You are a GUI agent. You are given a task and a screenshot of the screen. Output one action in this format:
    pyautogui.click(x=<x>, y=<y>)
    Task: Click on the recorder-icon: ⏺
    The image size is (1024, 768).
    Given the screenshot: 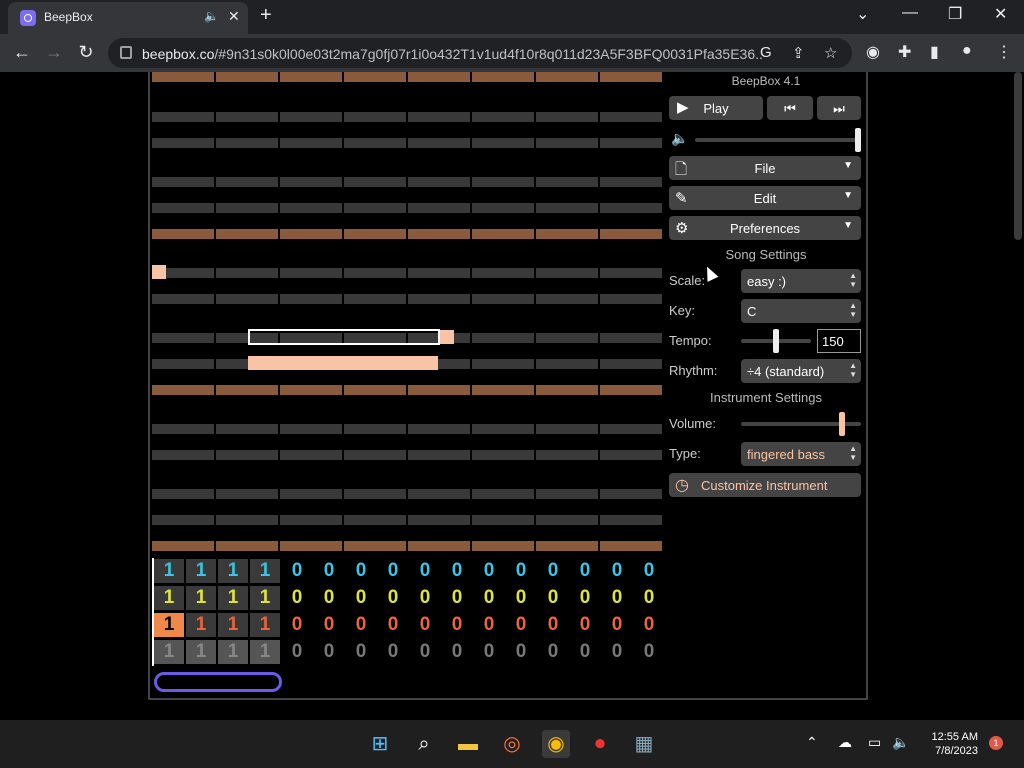 What is the action you would take?
    pyautogui.click(x=600, y=744)
    